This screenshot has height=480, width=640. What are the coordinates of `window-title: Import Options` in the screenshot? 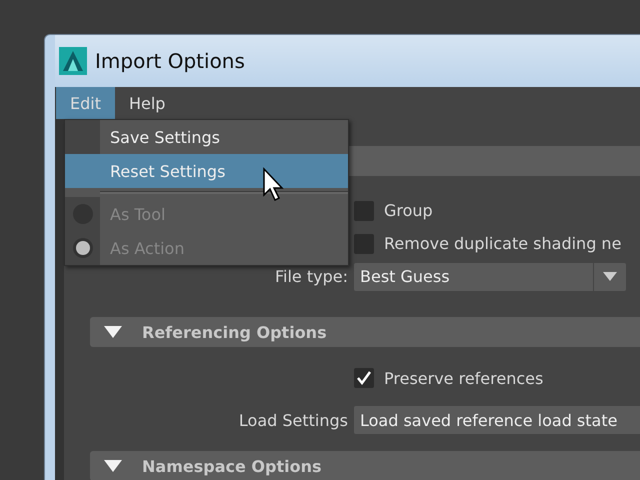 It's located at (170, 61).